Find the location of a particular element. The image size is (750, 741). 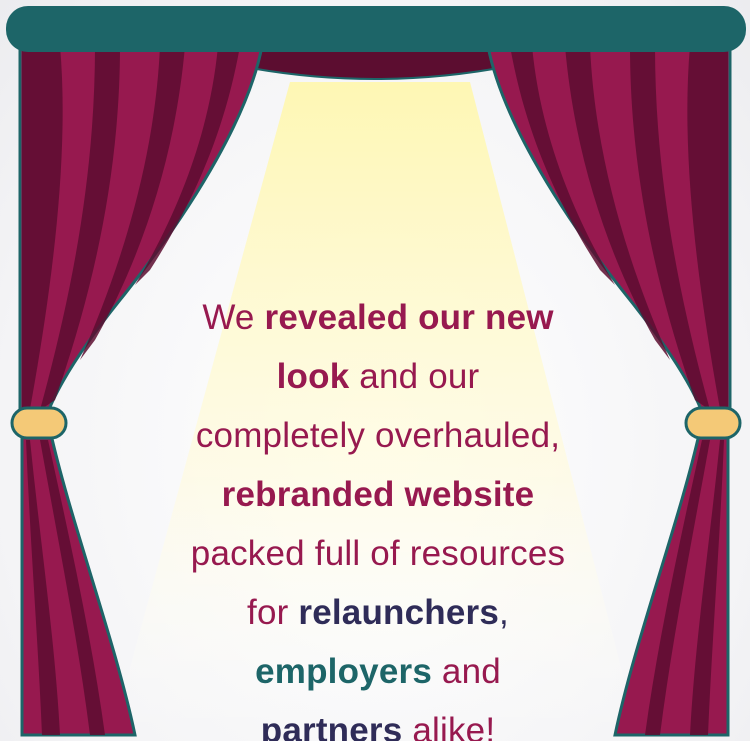

message-line-4: rebranded website is located at coordinates (378, 494).